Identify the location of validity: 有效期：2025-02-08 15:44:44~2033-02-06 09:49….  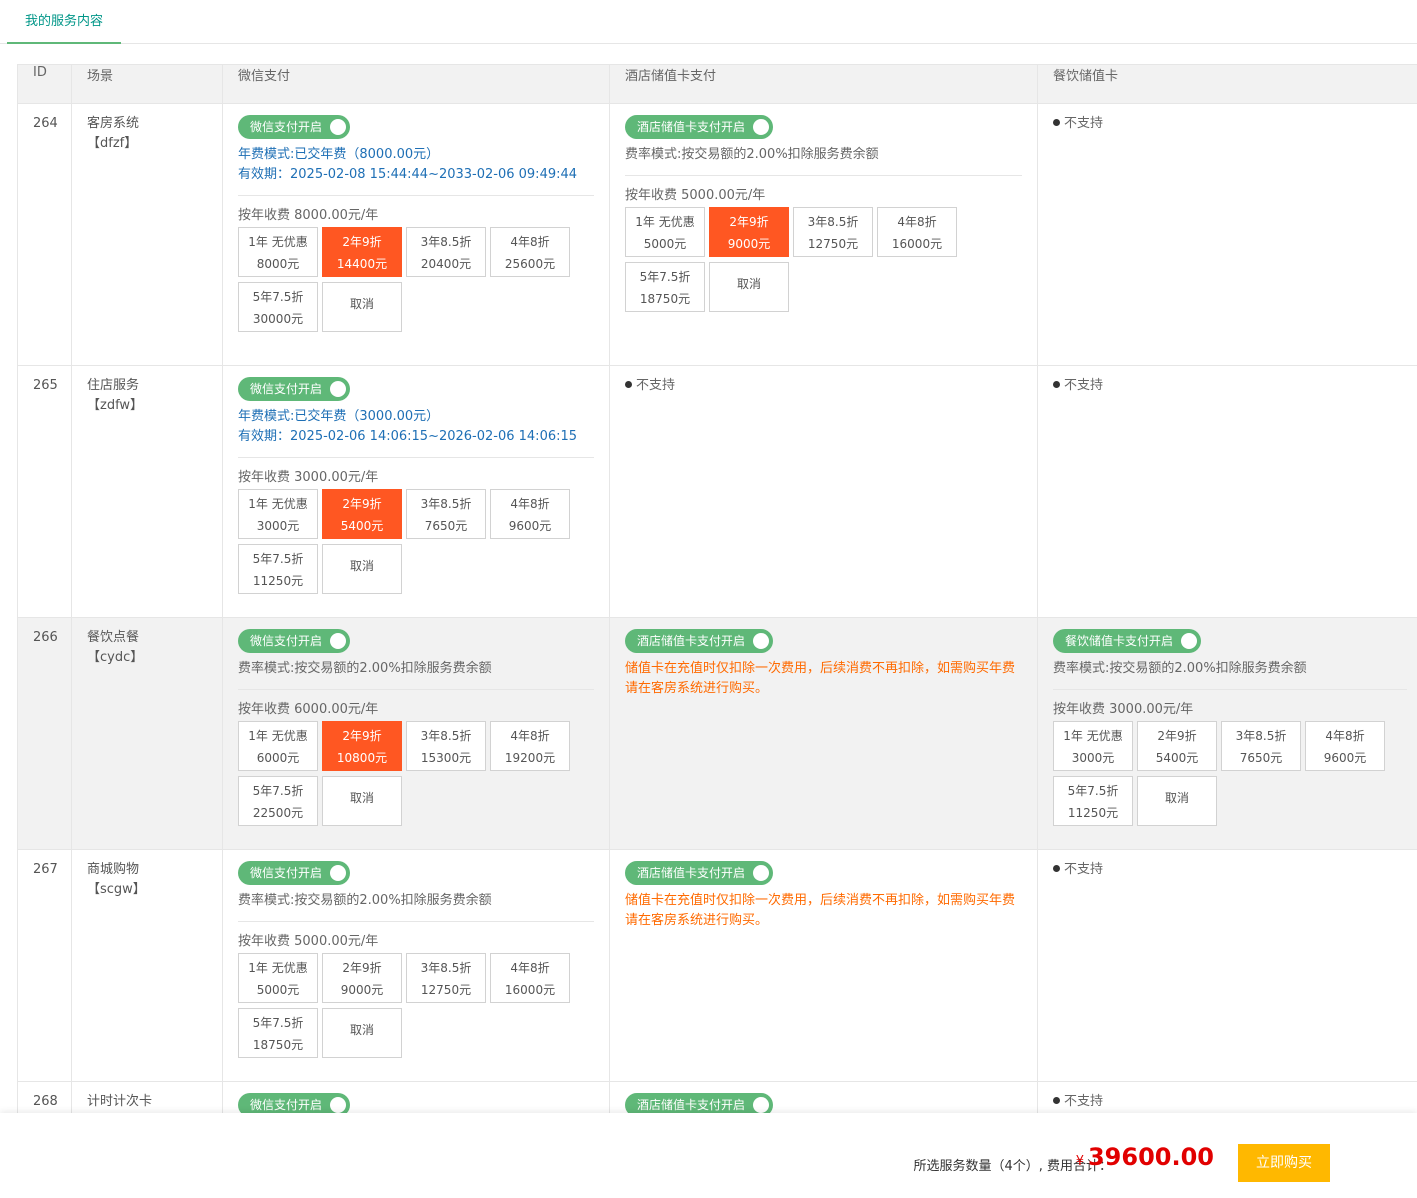
(408, 174).